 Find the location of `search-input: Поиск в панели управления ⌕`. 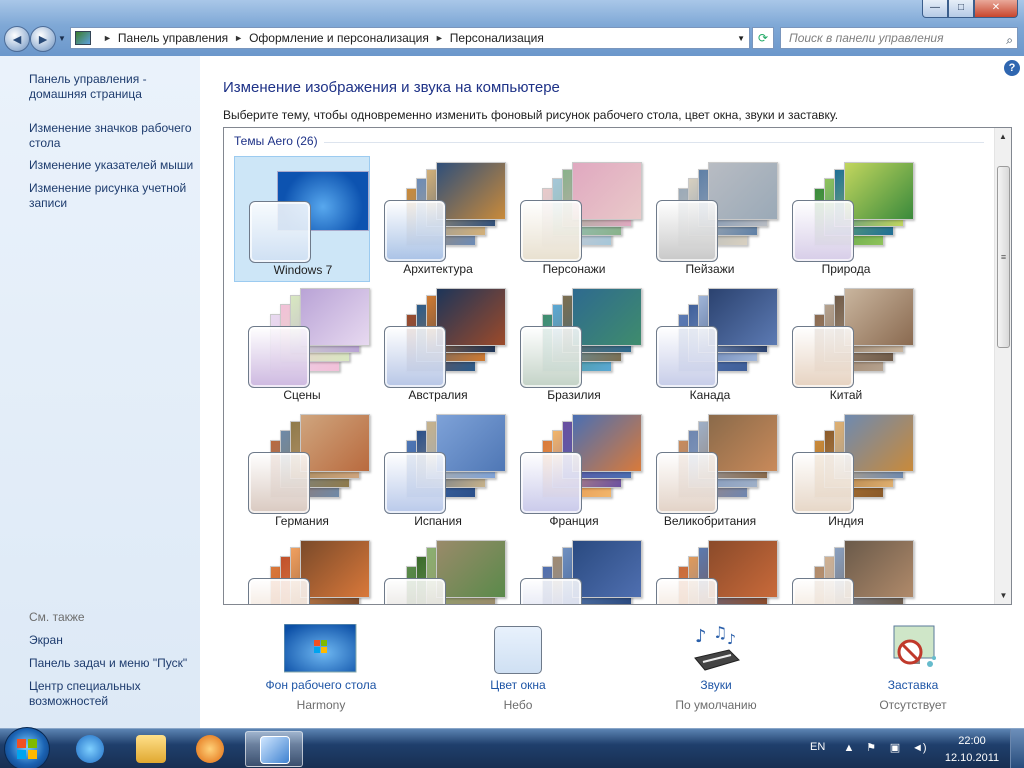

search-input: Поиск в панели управления ⌕ is located at coordinates (899, 38).